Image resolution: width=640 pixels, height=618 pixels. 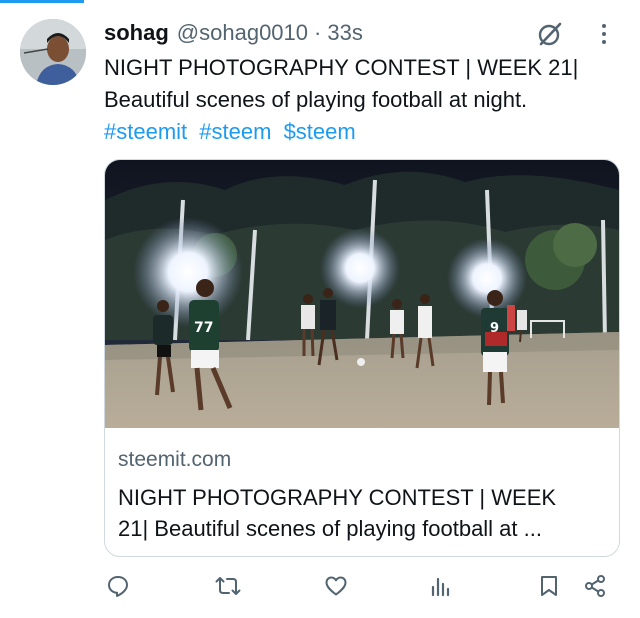 What do you see at coordinates (235, 131) in the screenshot?
I see `hashtag-steem: #steem` at bounding box center [235, 131].